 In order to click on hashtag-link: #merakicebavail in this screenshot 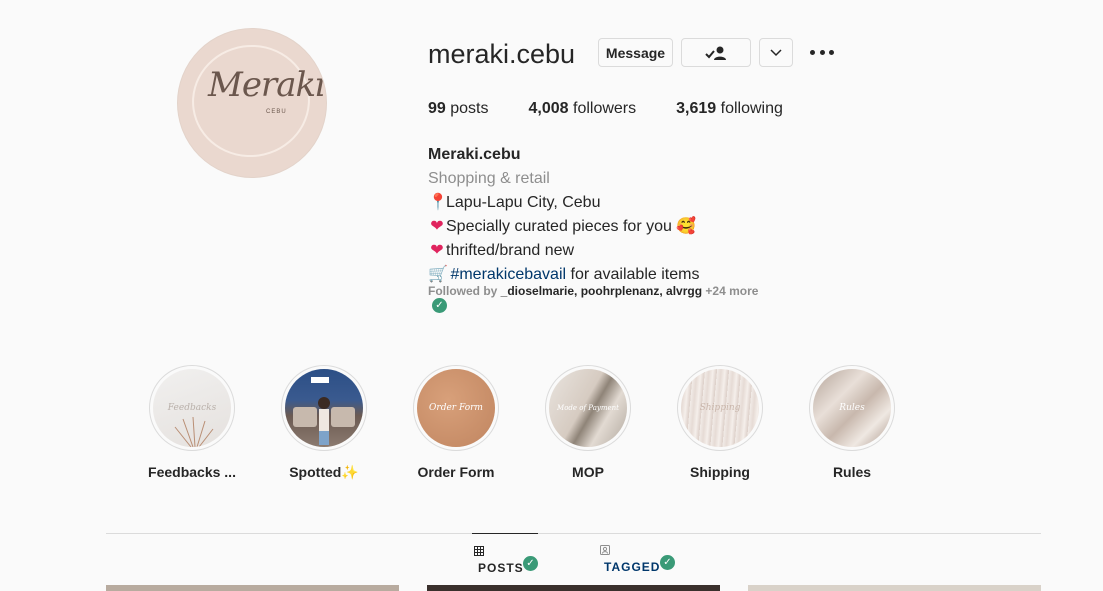, I will do `click(508, 274)`.